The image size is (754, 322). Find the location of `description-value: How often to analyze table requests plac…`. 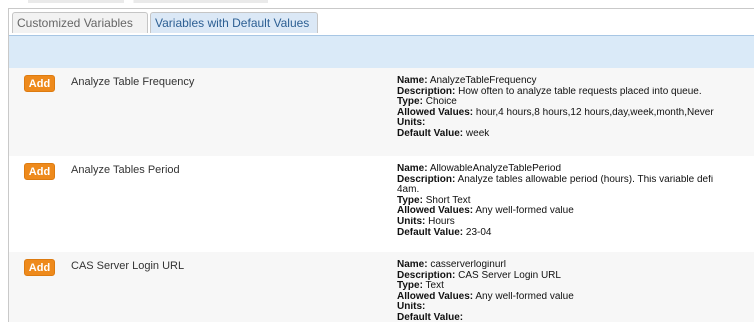

description-value: How often to analyze table requests plac… is located at coordinates (580, 91).